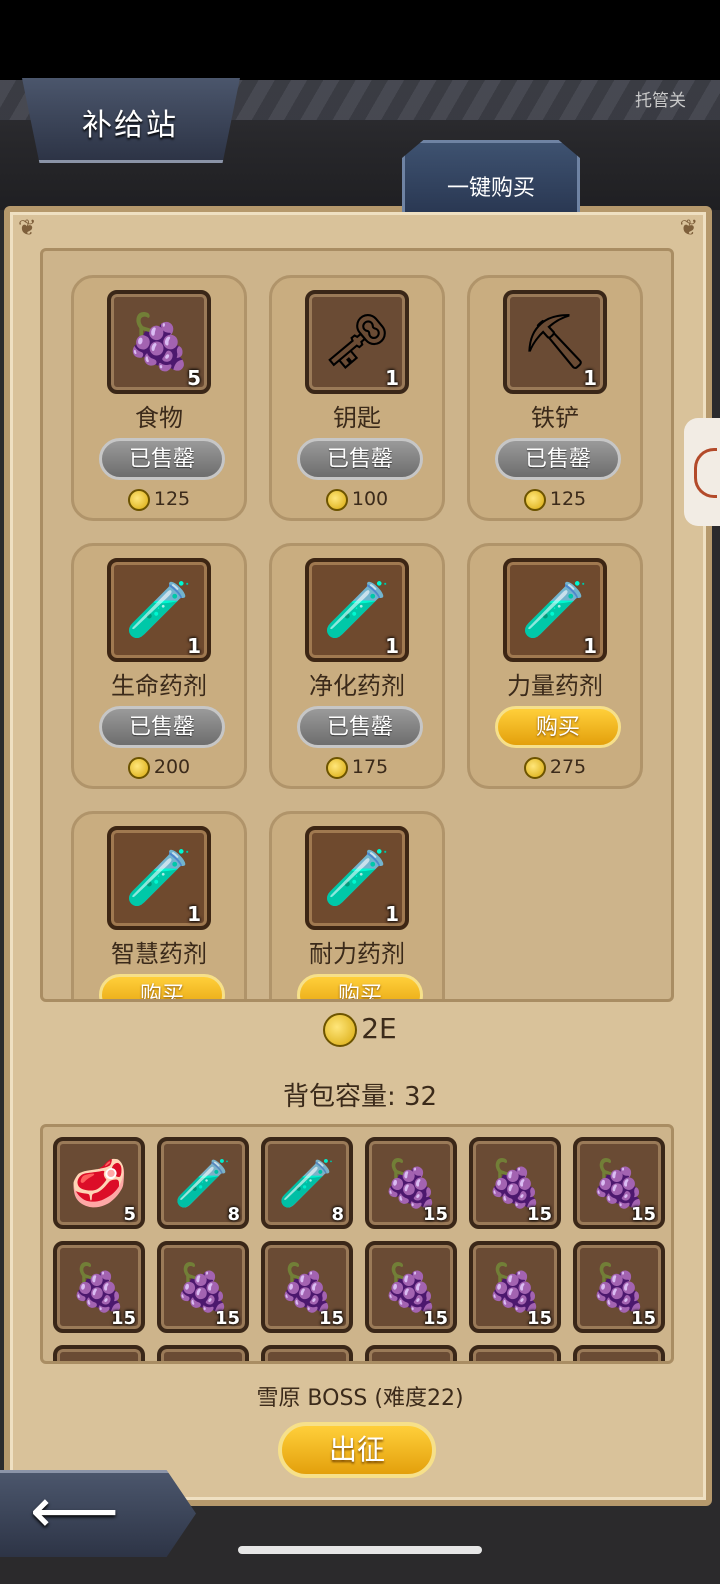  I want to click on boss-label: 雪原 BOSS (难度22), so click(360, 1398).